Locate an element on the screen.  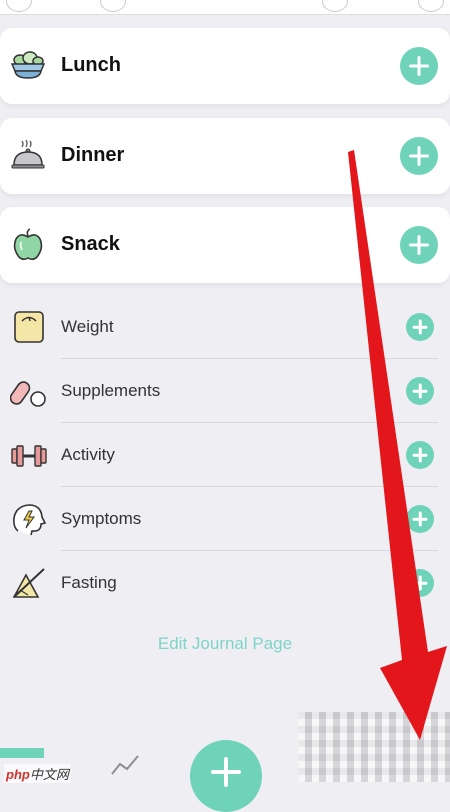
tracker-row-symptoms: Symptoms is located at coordinates (225, 519).